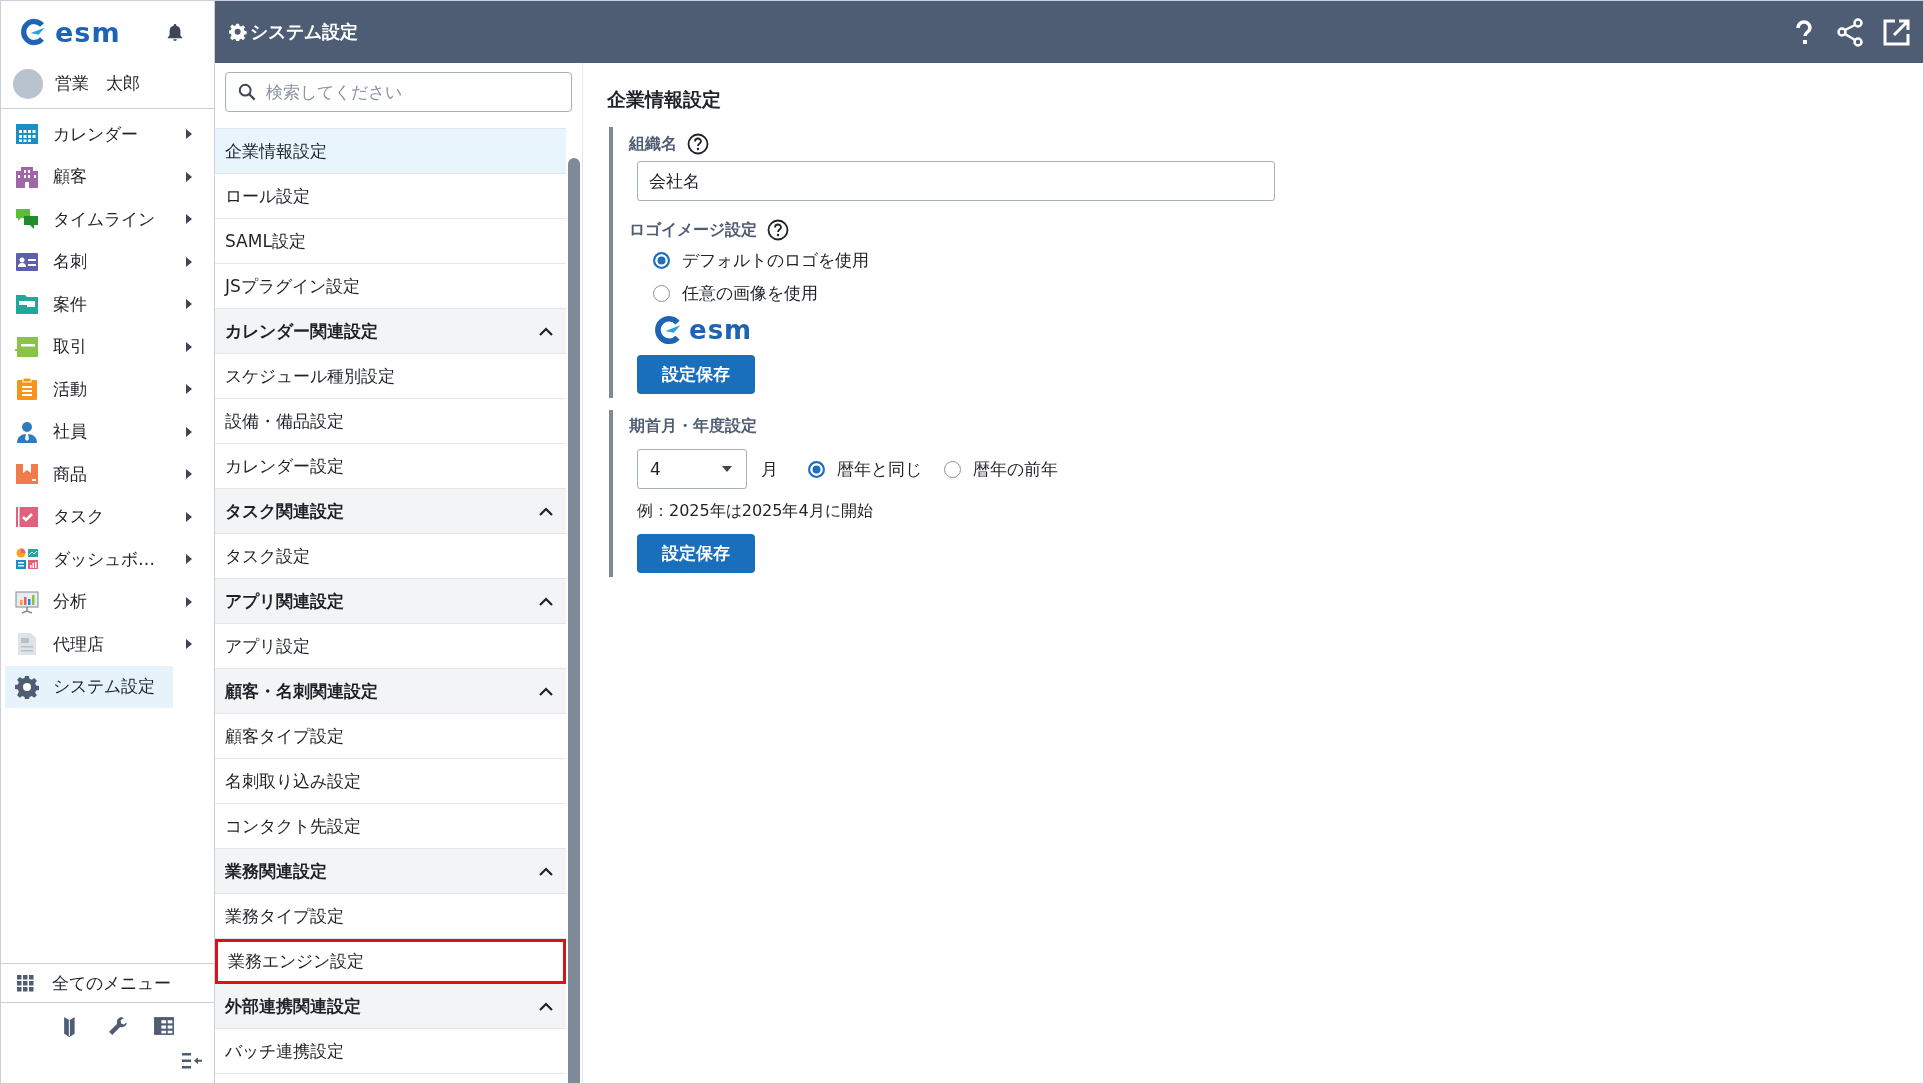  I want to click on nav-item: 案件, so click(104, 304).